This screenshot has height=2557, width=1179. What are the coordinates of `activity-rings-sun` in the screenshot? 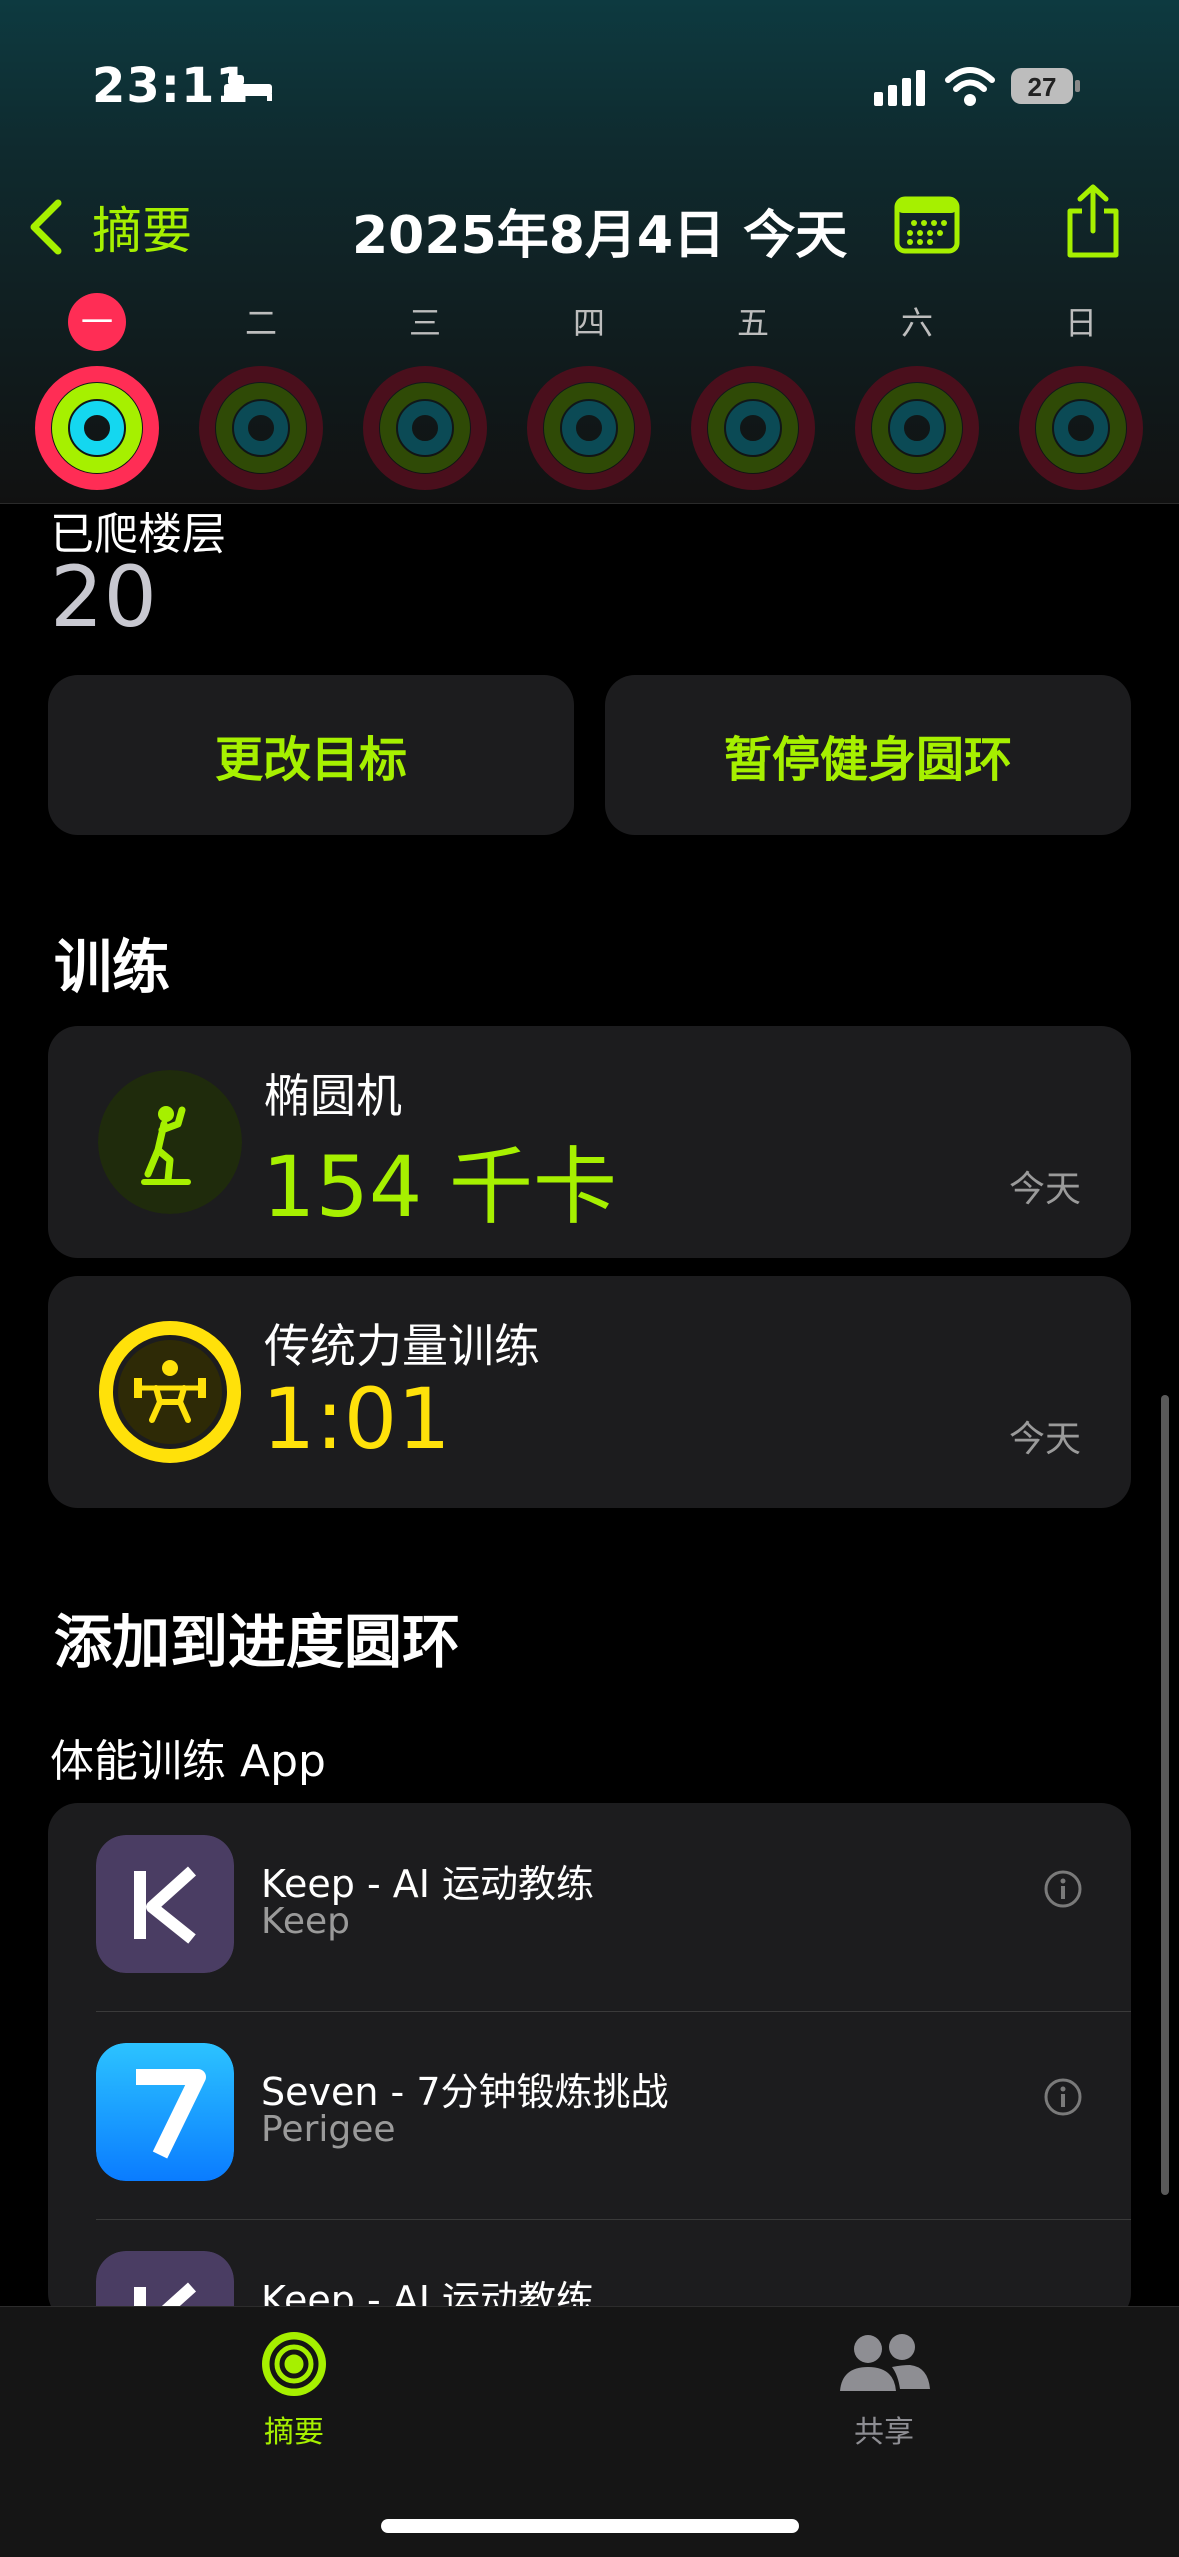 It's located at (1081, 428).